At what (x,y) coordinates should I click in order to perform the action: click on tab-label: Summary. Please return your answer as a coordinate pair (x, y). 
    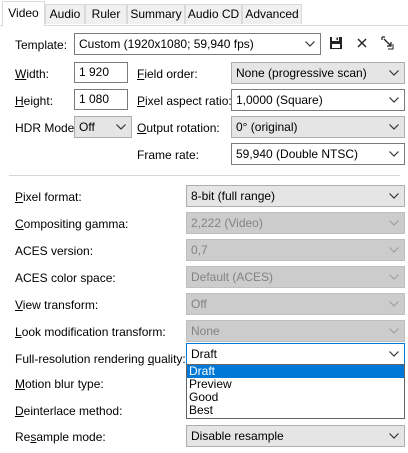
    Looking at the image, I should click on (156, 14).